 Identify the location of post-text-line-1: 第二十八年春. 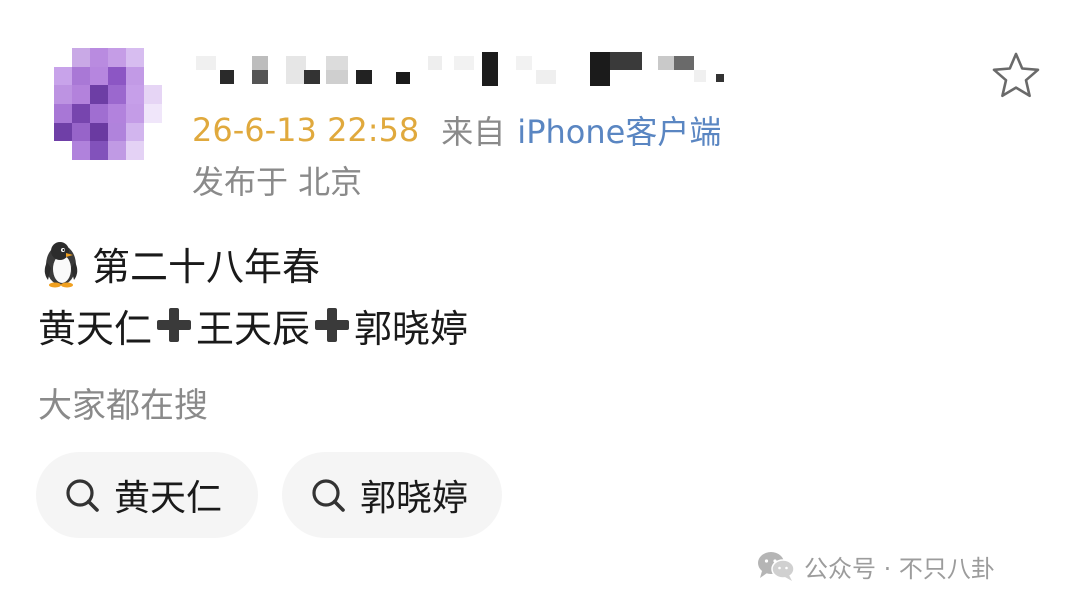
(398, 263).